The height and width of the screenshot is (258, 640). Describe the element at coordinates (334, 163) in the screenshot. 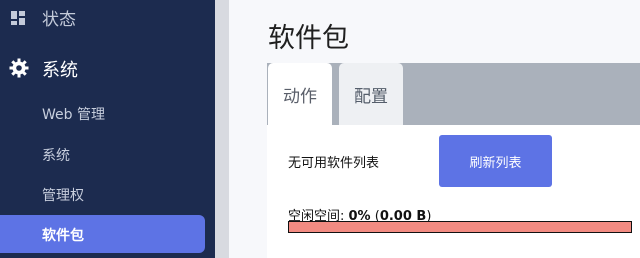

I see `no-packages-message: 无可用软件列表` at that location.